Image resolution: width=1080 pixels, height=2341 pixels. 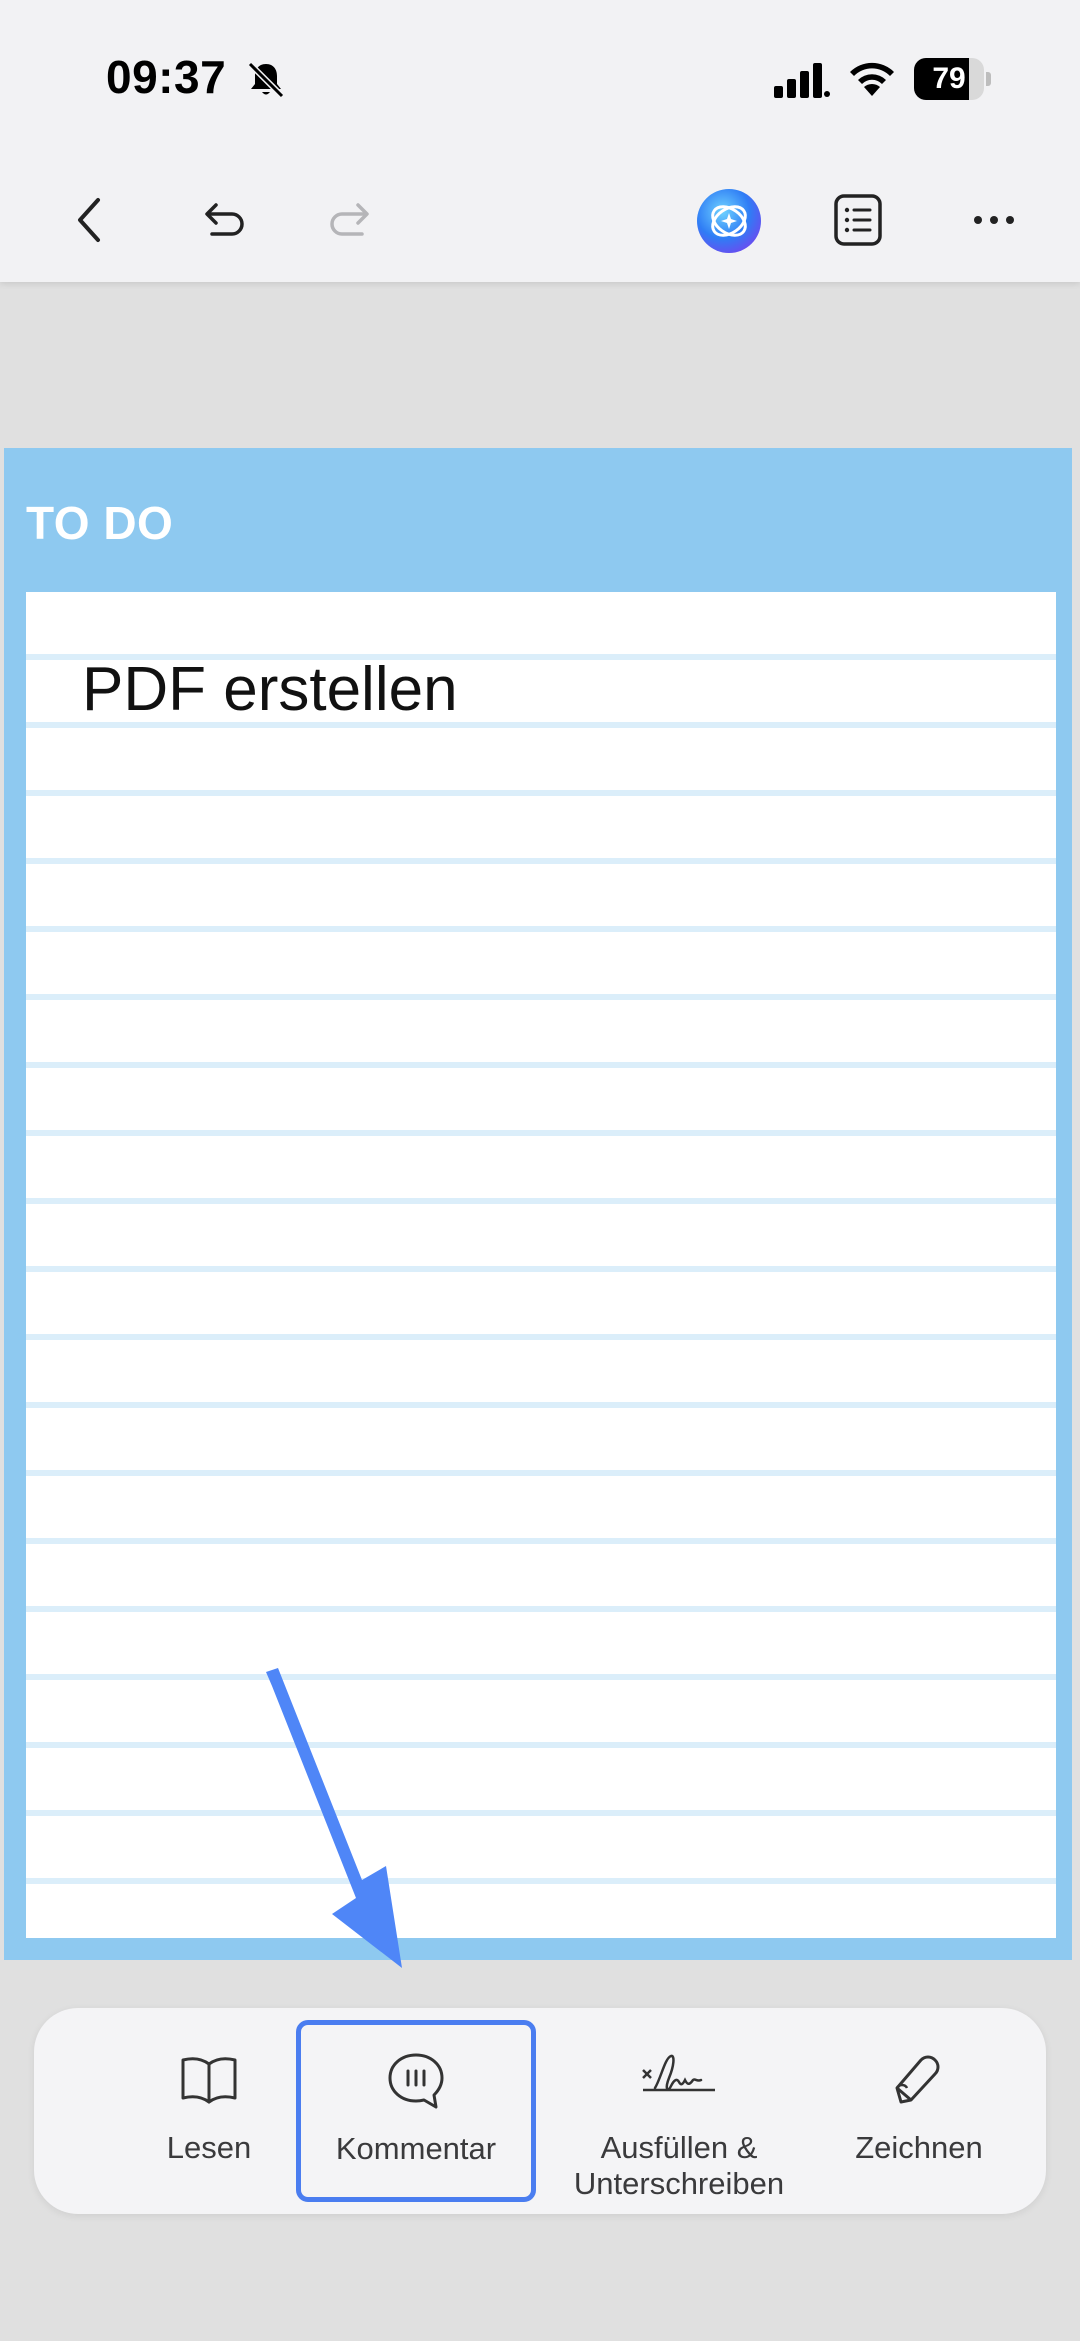 I want to click on undo-icon, so click(x=224, y=219).